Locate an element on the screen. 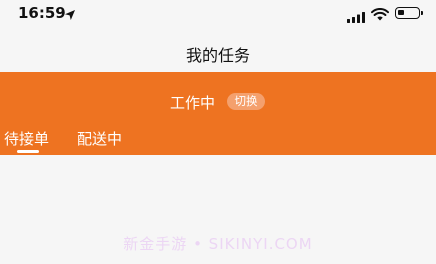 Image resolution: width=436 pixels, height=264 pixels. watermark: 新金手游 • SIKINYI.COM is located at coordinates (218, 244).